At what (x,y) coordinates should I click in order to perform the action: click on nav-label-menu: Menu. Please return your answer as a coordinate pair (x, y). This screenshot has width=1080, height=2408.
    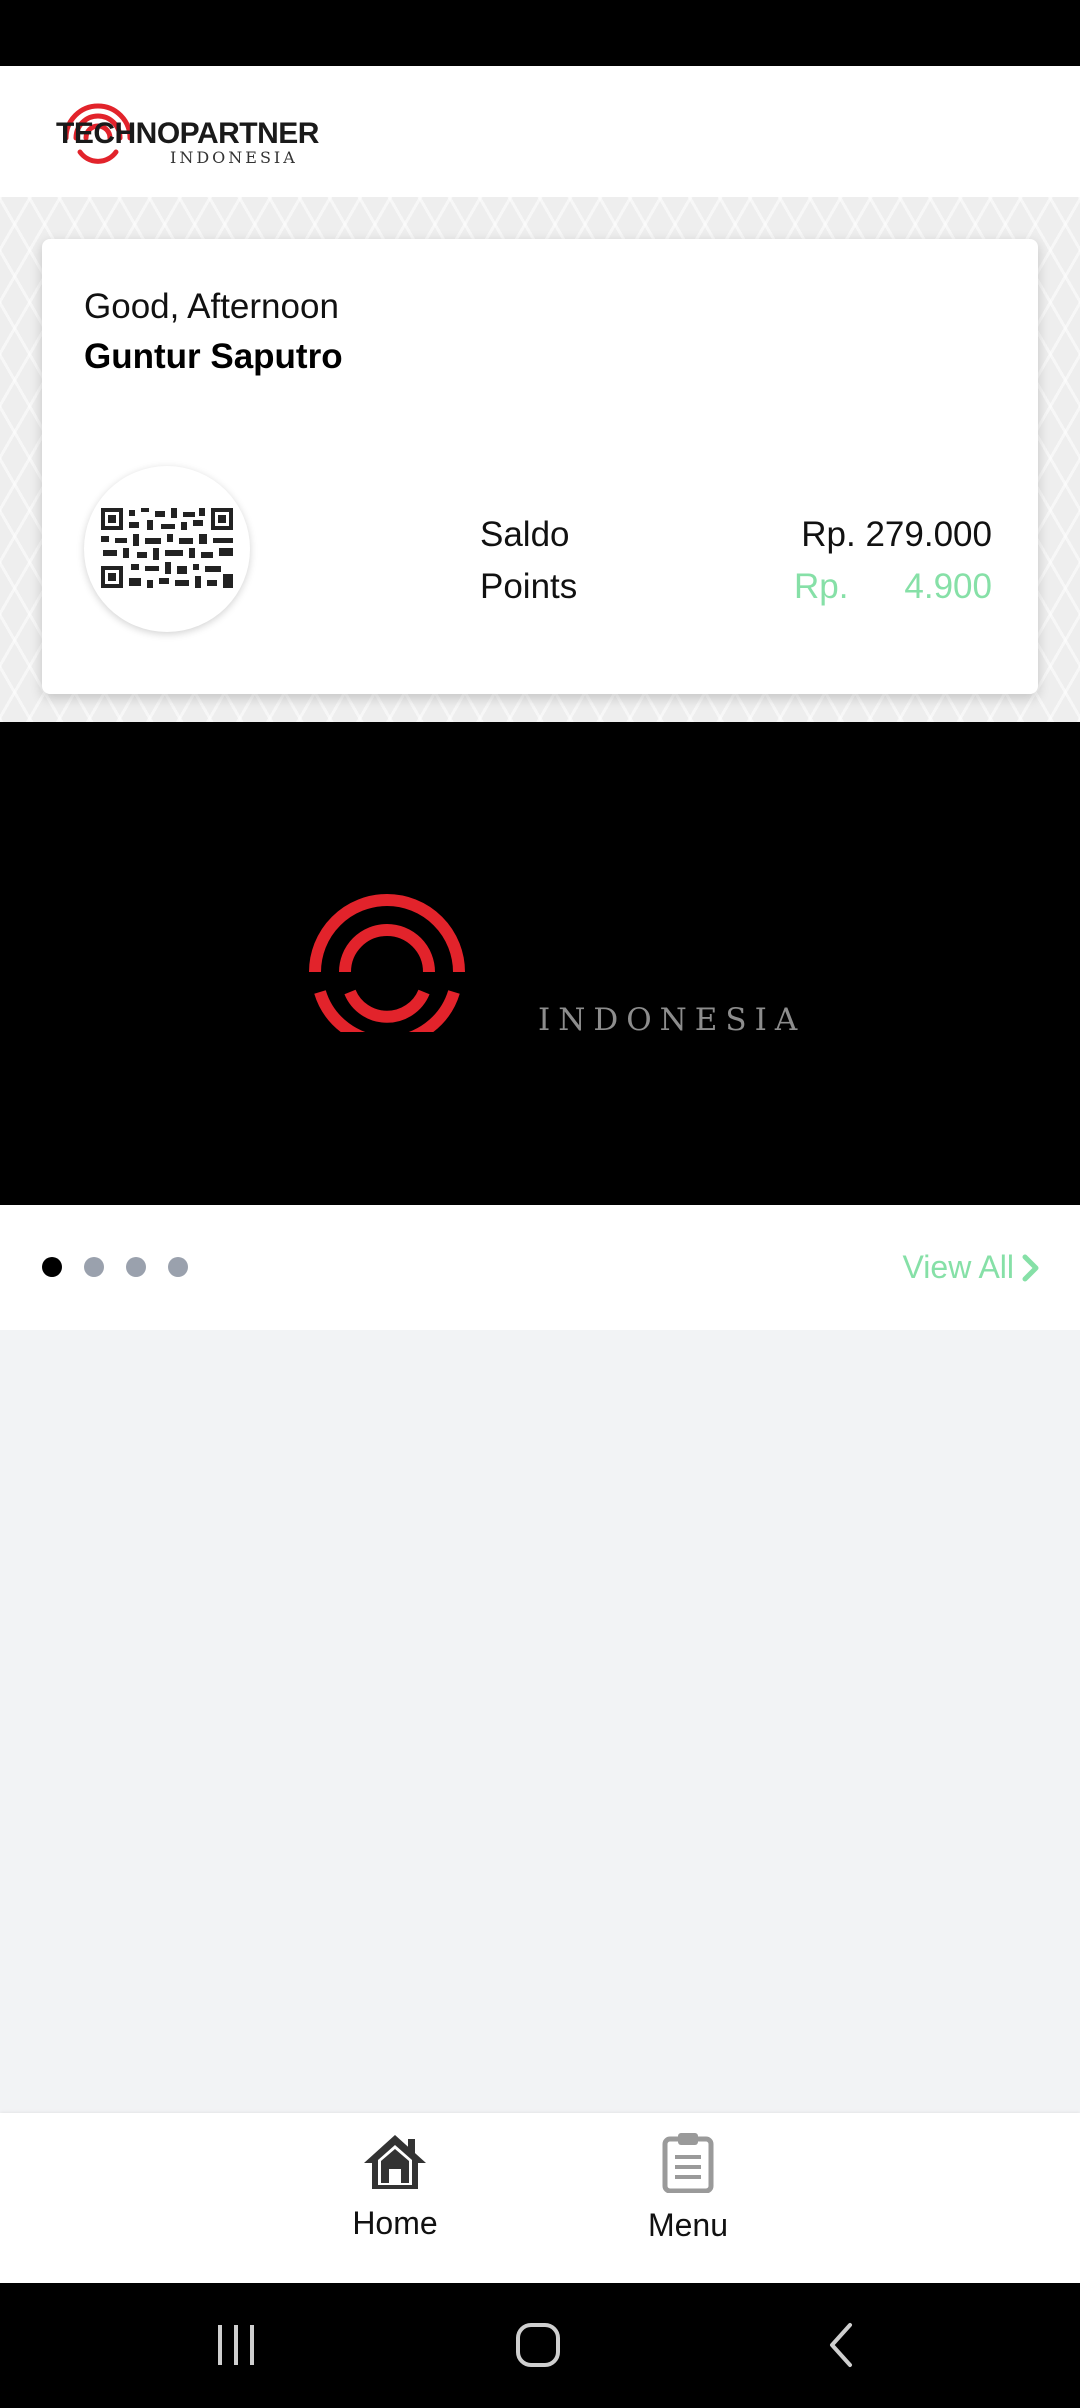
    Looking at the image, I should click on (688, 2225).